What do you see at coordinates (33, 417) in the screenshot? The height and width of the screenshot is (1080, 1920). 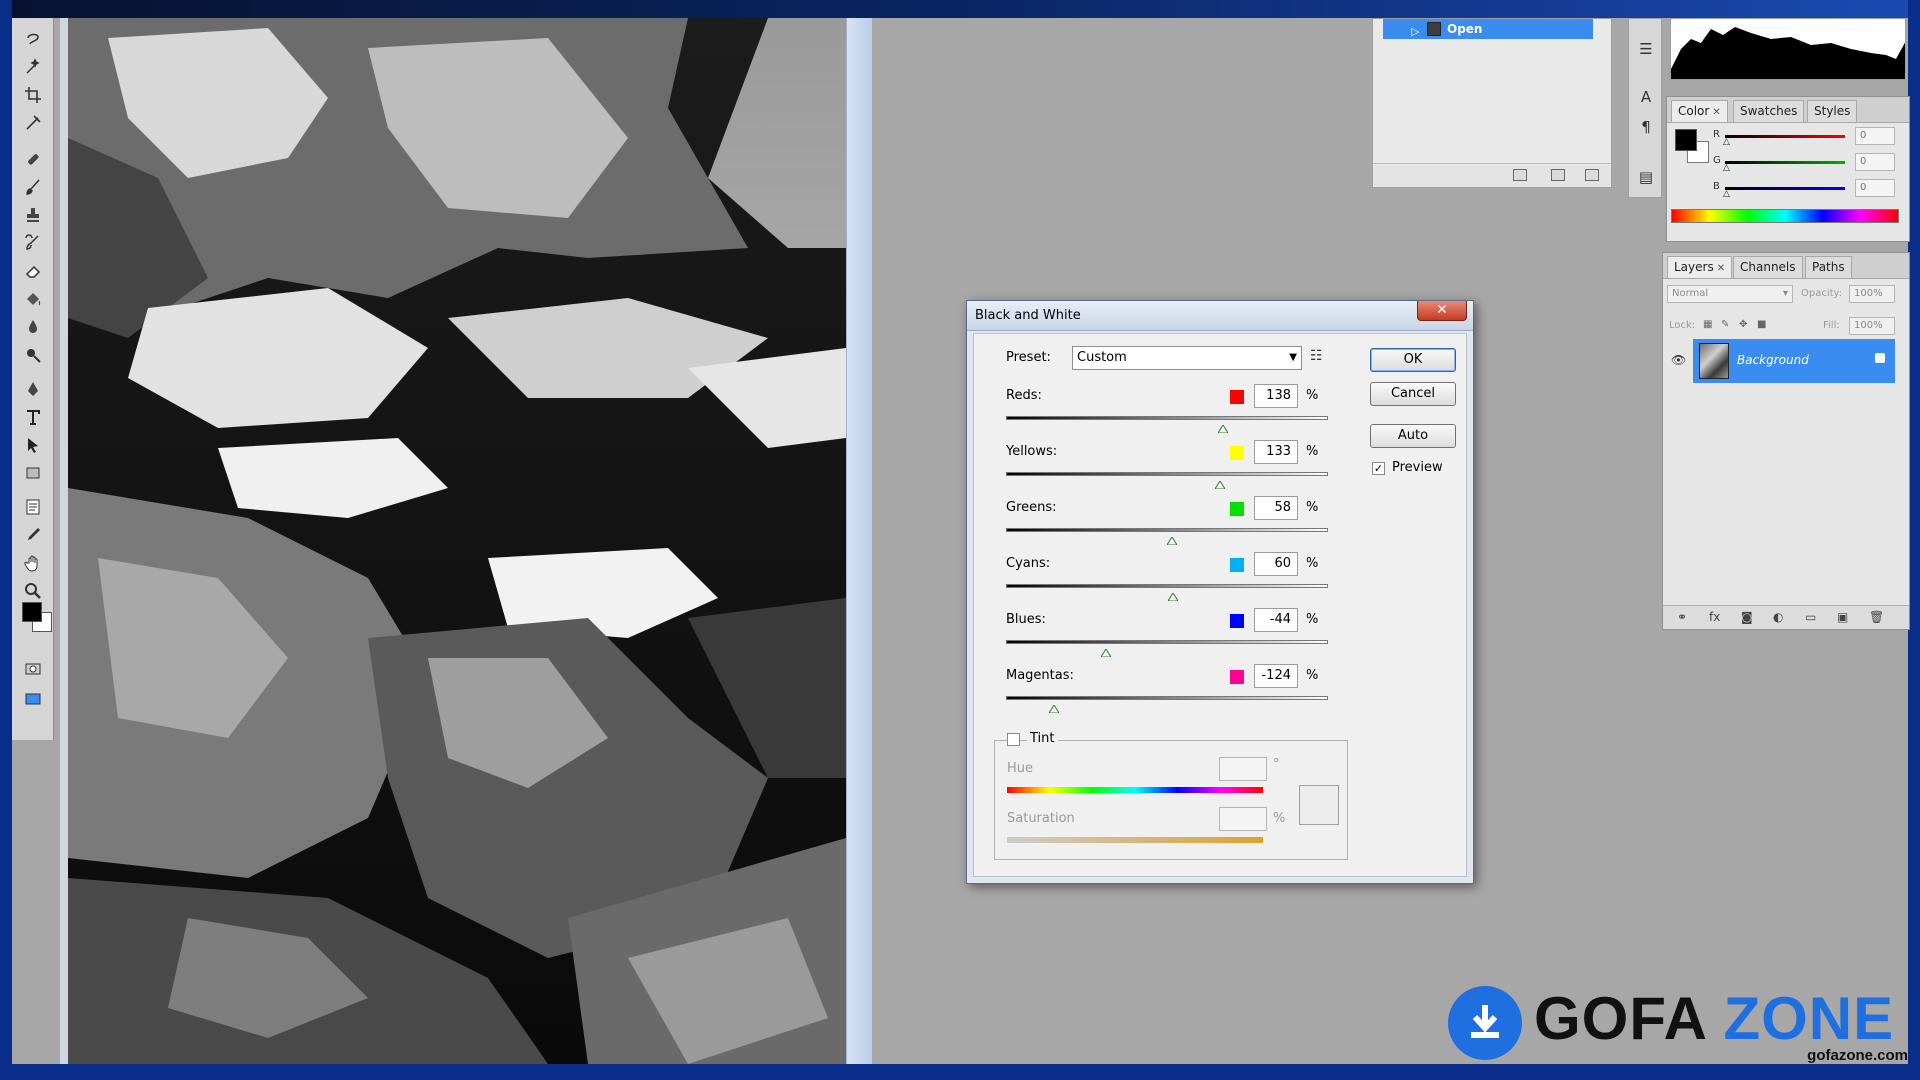 I see `type-tool-icon` at bounding box center [33, 417].